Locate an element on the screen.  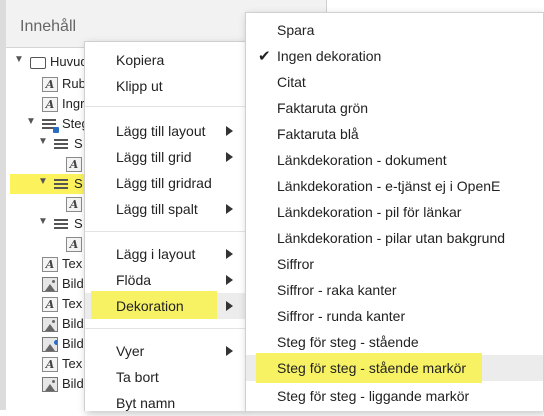
submenu-item-steps-vertical: Steg för steg - stående is located at coordinates (394, 342).